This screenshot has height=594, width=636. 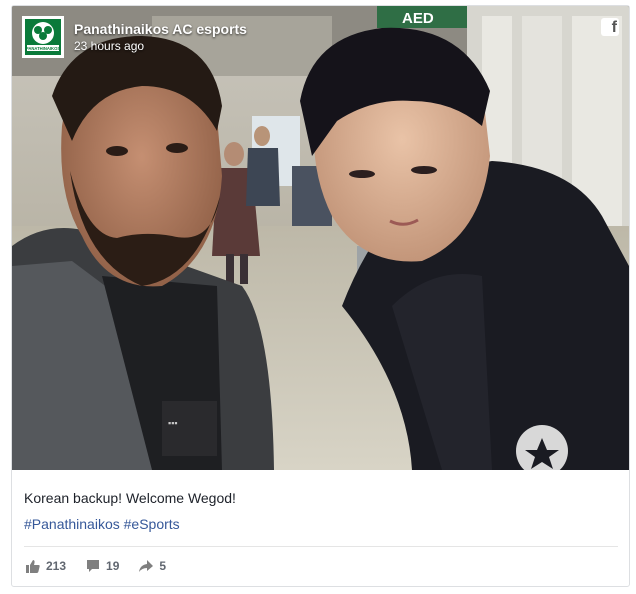 What do you see at coordinates (130, 498) in the screenshot?
I see `post-text: Korean backup! Welcome Wegod!` at bounding box center [130, 498].